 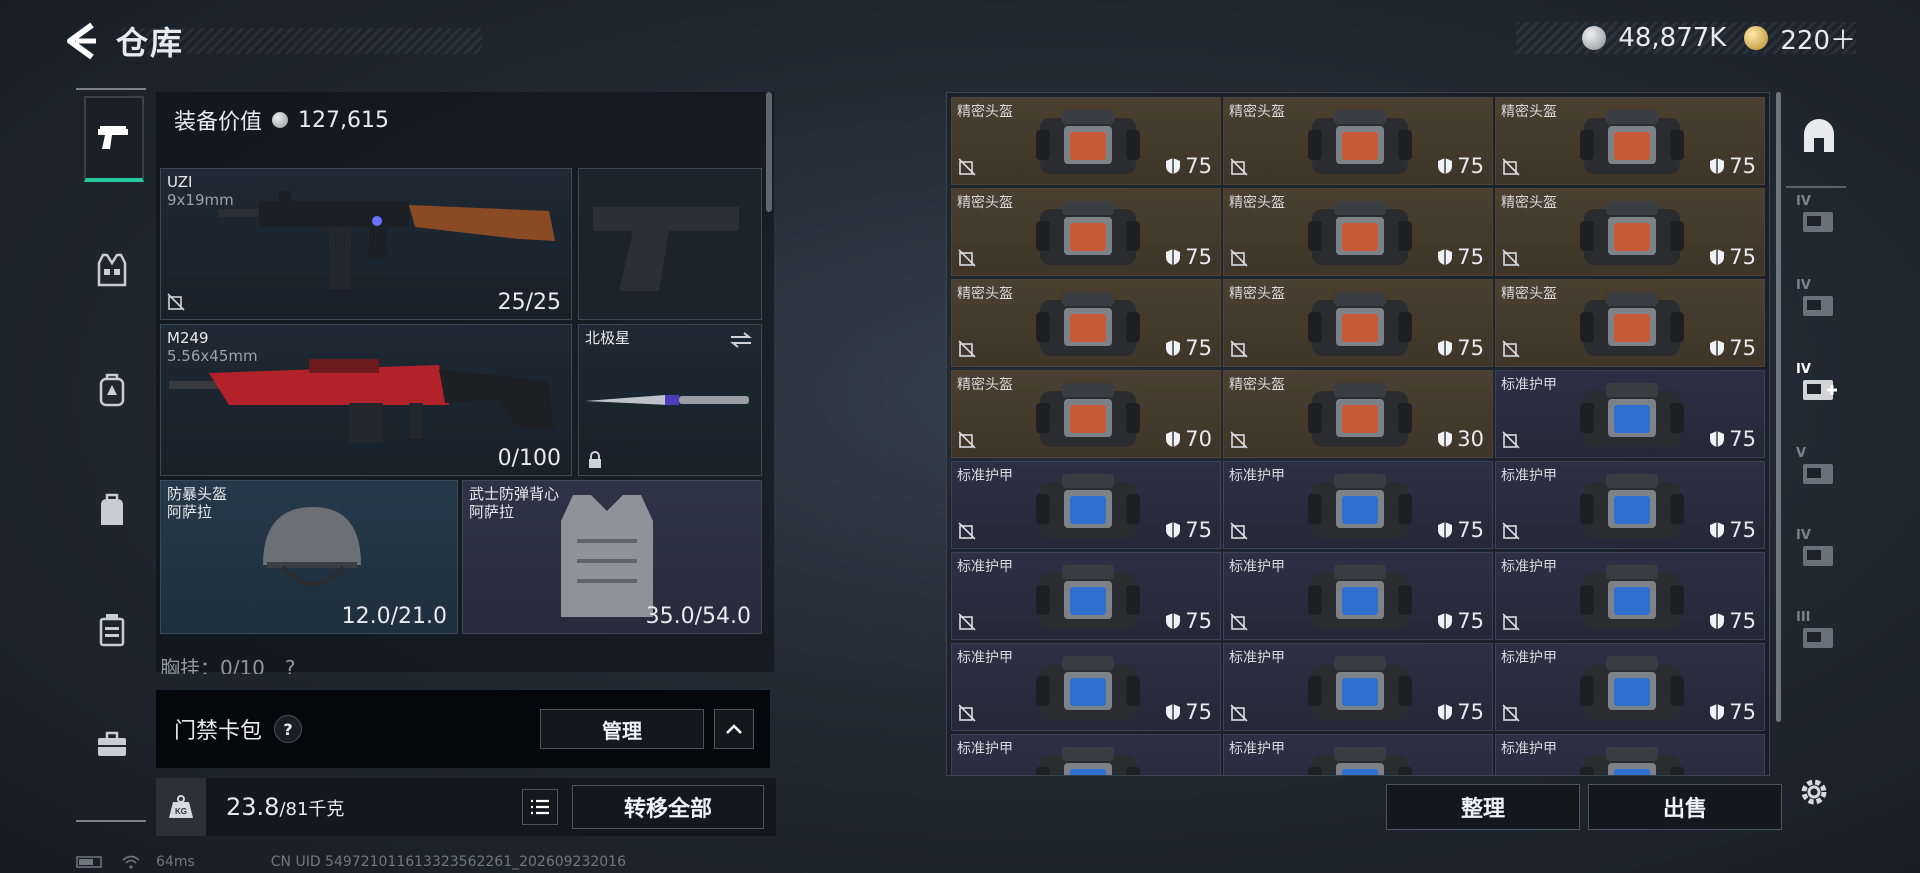 What do you see at coordinates (1358, 414) in the screenshot?
I see `storage-item-helmet: 精密头盔 30` at bounding box center [1358, 414].